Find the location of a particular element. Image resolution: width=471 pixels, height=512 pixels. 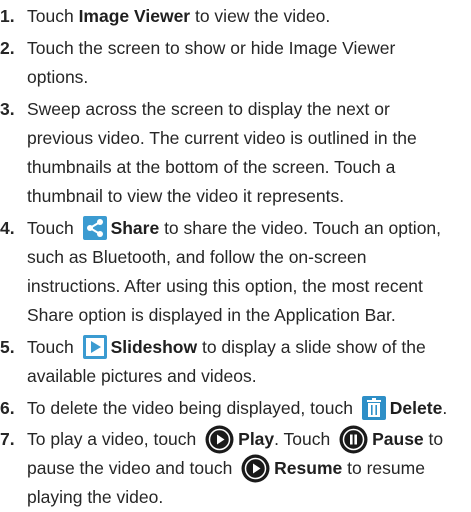

step-number: 4. is located at coordinates (7, 228).